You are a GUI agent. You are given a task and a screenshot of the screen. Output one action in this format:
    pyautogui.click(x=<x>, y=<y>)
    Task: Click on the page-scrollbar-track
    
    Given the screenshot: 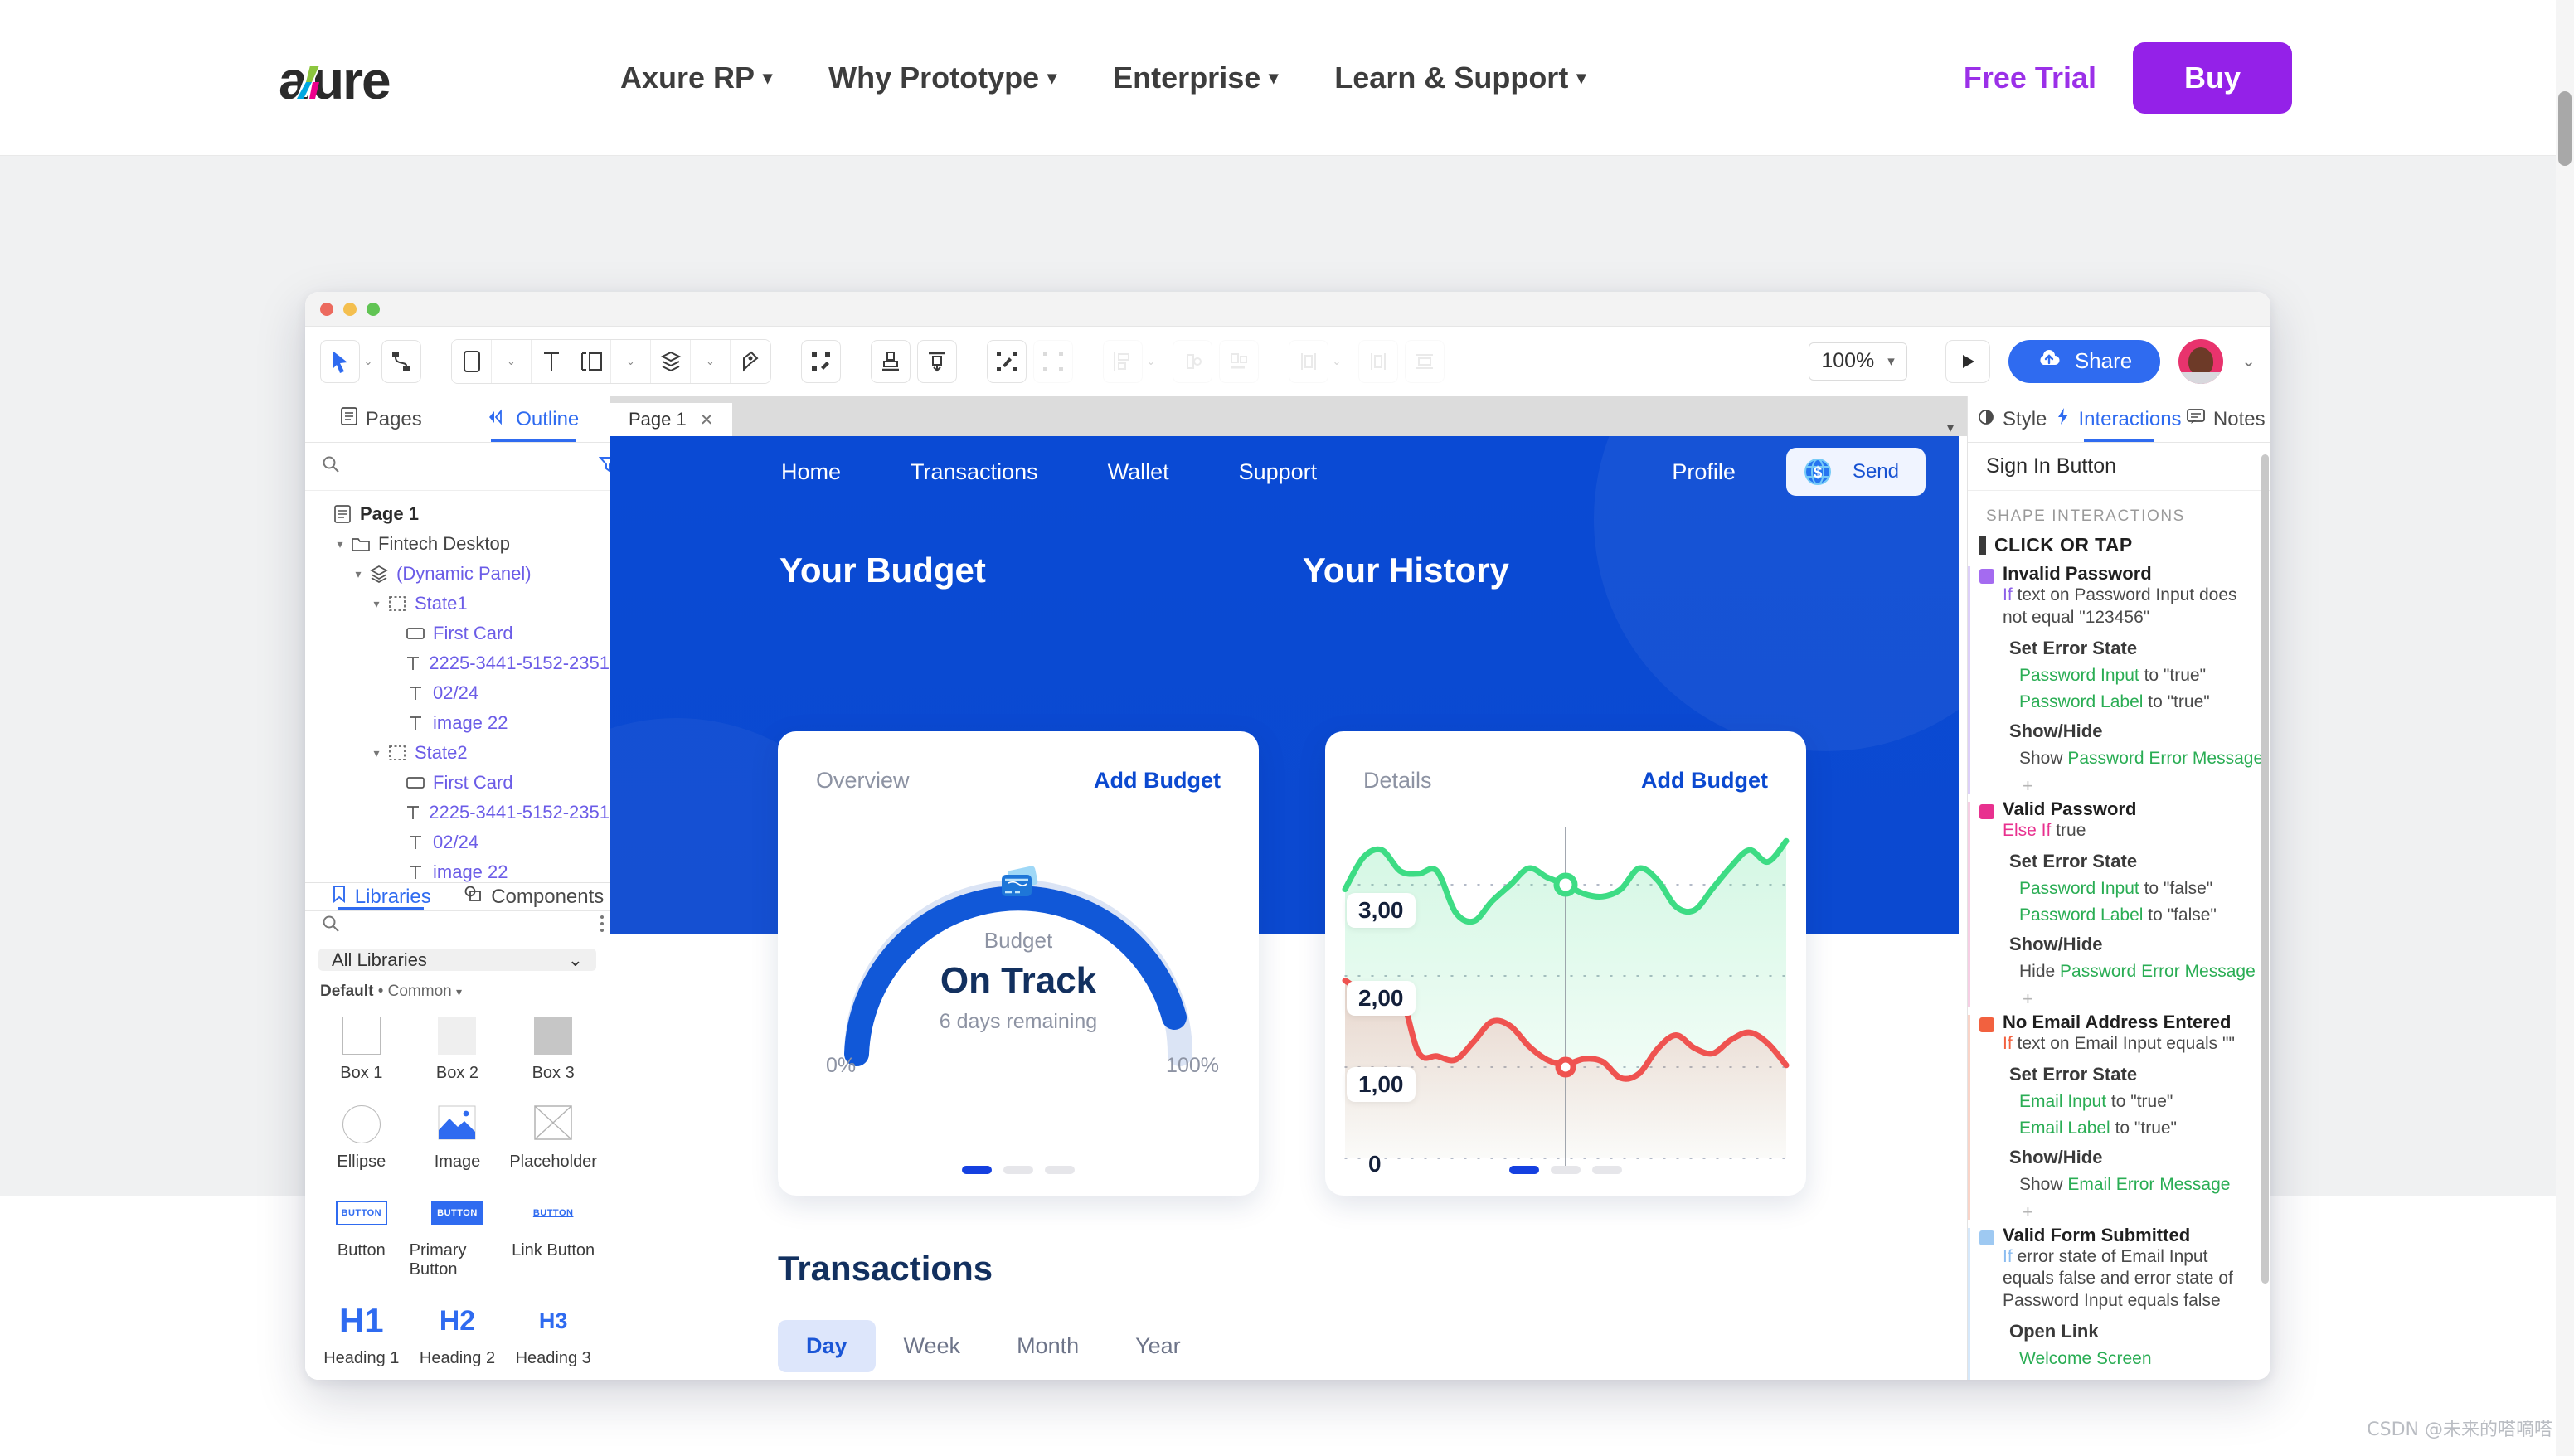 What is the action you would take?
    pyautogui.click(x=2565, y=728)
    